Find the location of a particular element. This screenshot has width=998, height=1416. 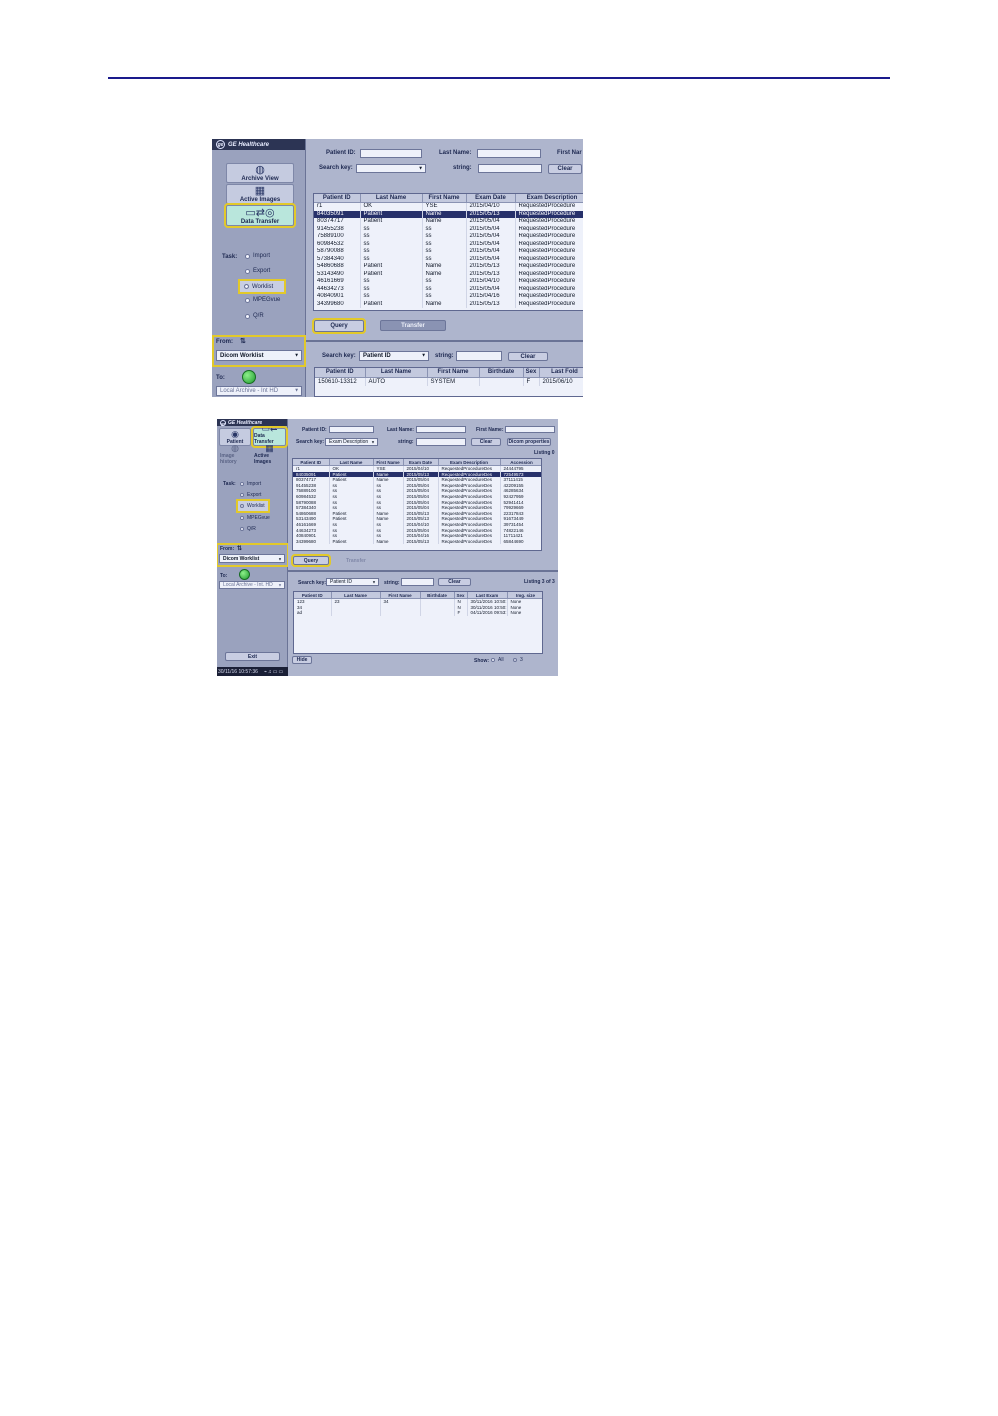

nav-data-transfer: ▭⇄◎ Data Transfer is located at coordinates (260, 215).